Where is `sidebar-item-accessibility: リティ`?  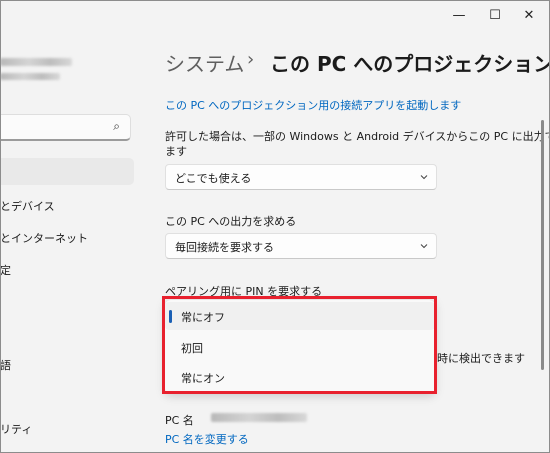
sidebar-item-accessibility: リティ is located at coordinates (16, 429).